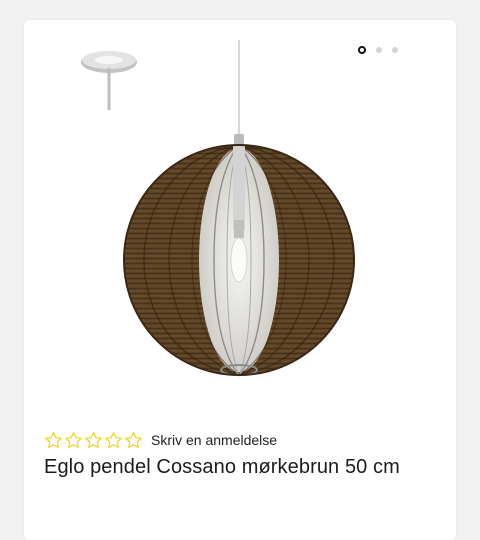  Describe the element at coordinates (222, 467) in the screenshot. I see `product-title: Eglo pendel Cossano mørkebrun 50 cm` at that location.